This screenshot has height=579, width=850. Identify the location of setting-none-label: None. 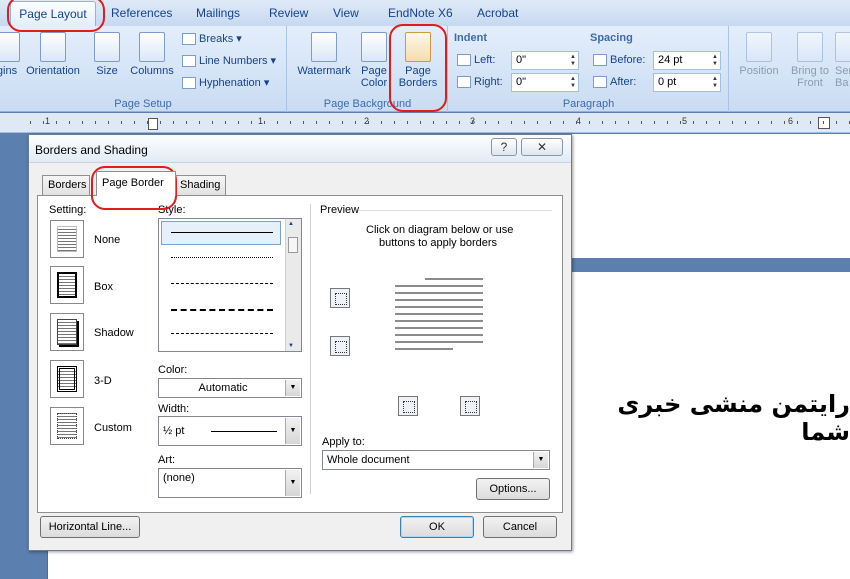
(107, 240).